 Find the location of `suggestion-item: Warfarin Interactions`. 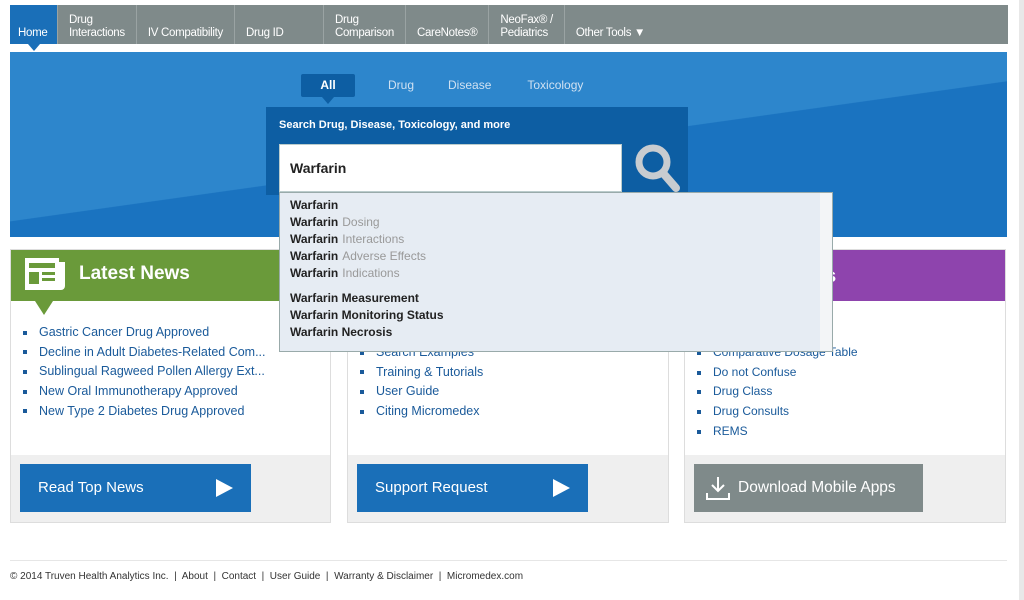

suggestion-item: Warfarin Interactions is located at coordinates (561, 239).